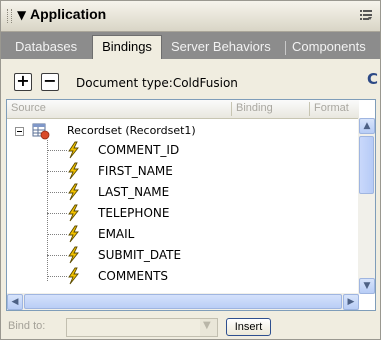  I want to click on tab-separator, so click(285, 48).